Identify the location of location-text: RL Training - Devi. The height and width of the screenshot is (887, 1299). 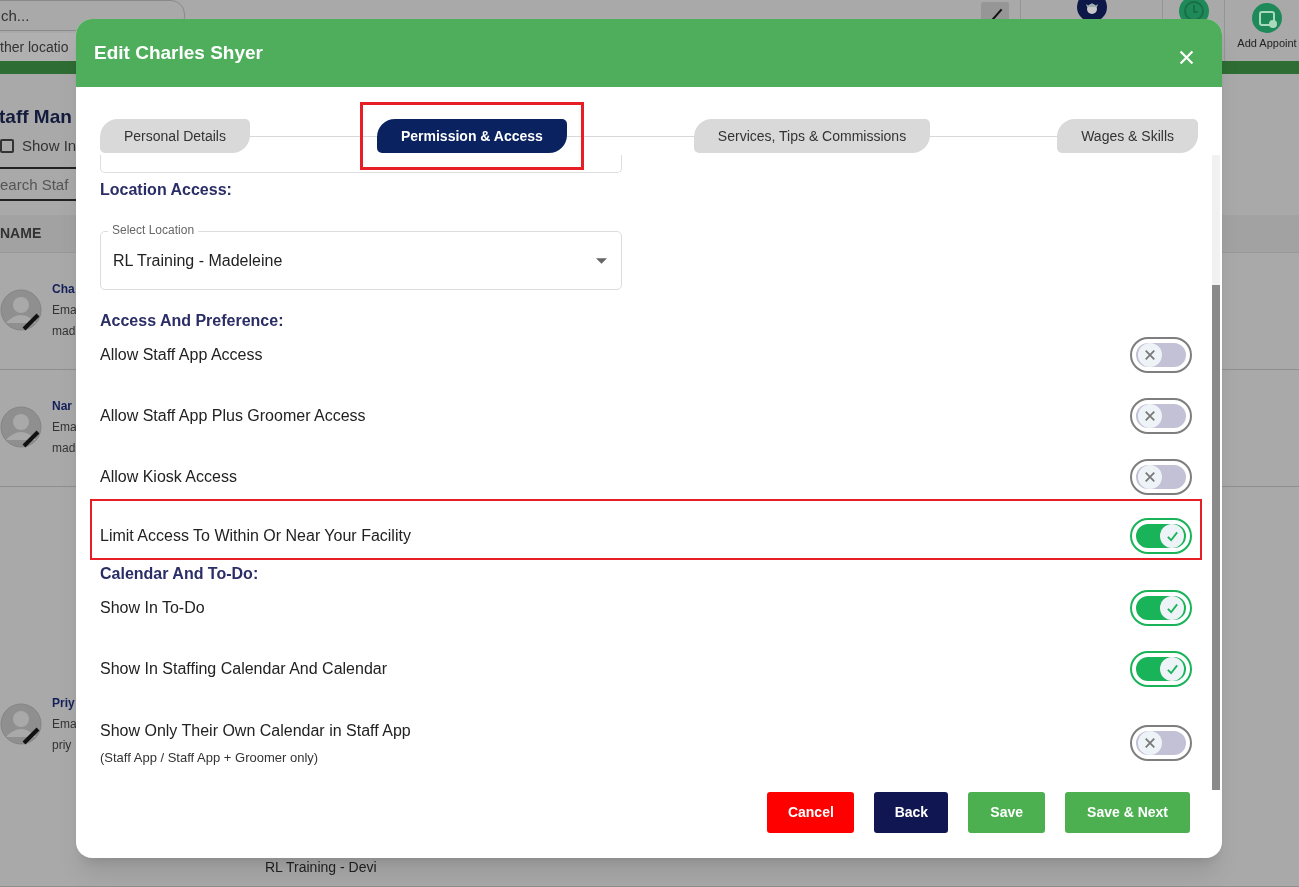
(321, 867).